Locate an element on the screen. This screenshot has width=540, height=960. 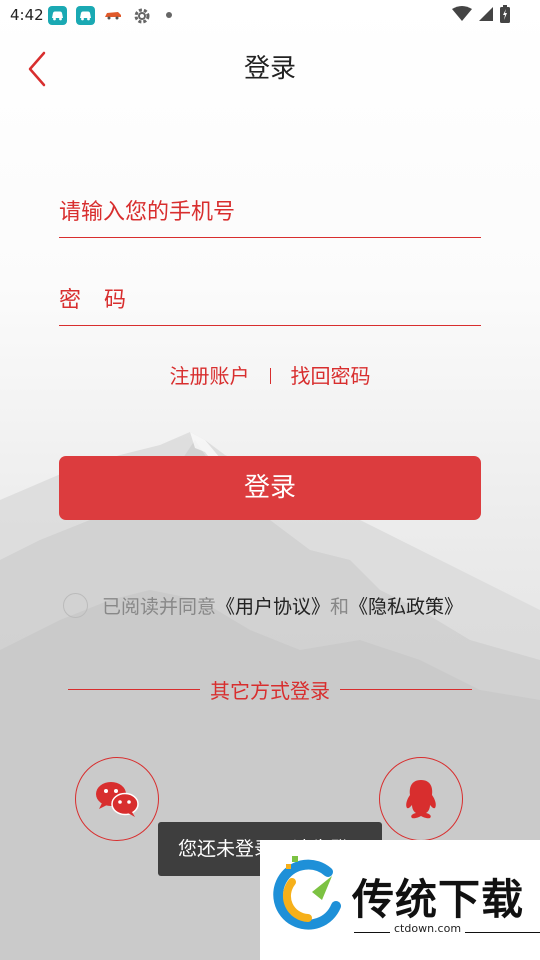
status-time: 4:42 is located at coordinates (27, 15).